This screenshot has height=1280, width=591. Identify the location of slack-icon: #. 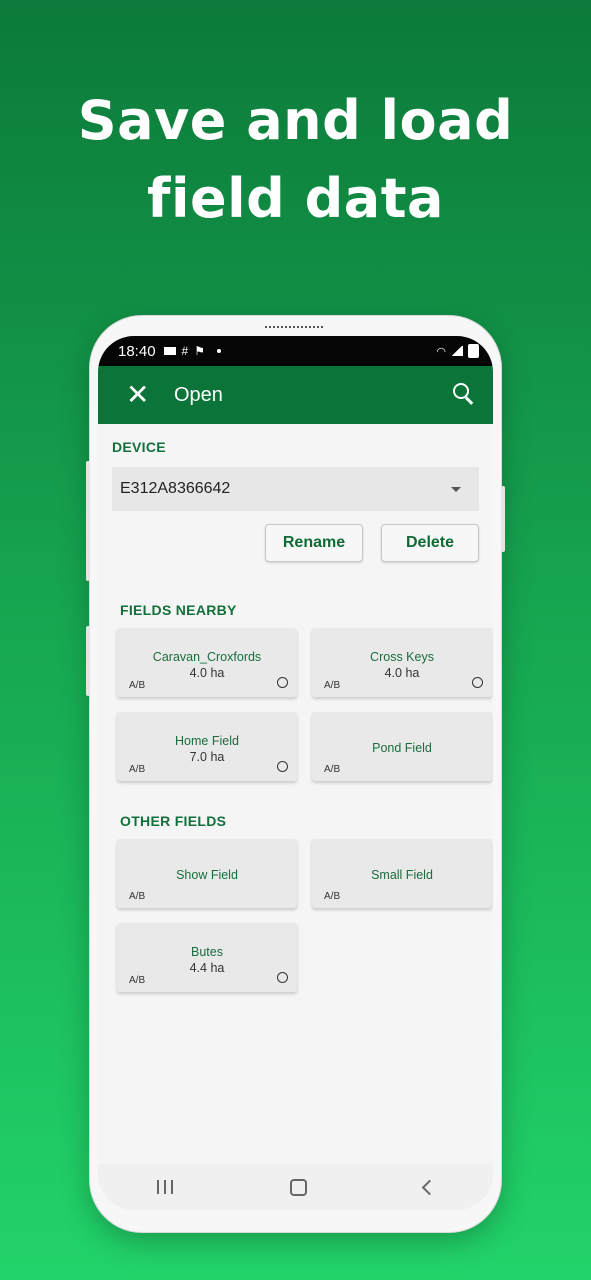
(185, 351).